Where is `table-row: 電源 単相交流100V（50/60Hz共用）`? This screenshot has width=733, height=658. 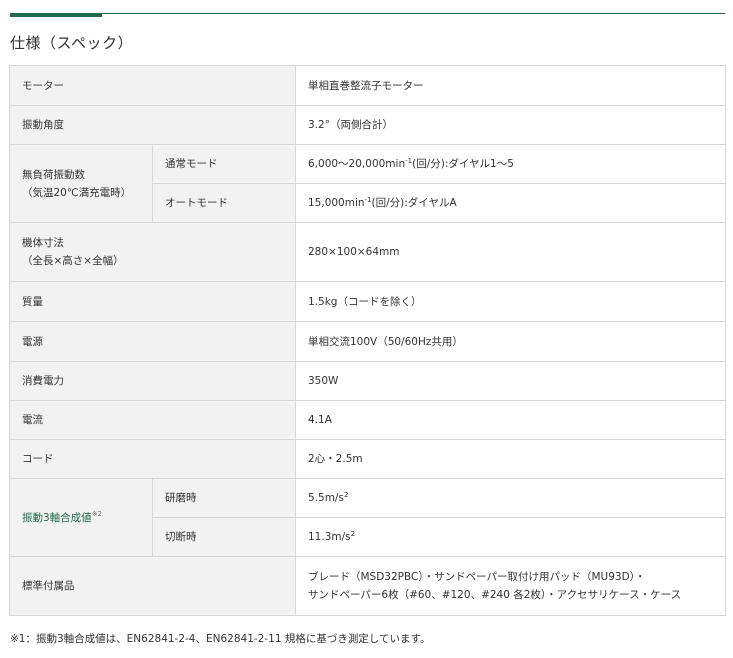
table-row: 電源 単相交流100V（50/60Hz共用） is located at coordinates (367, 341).